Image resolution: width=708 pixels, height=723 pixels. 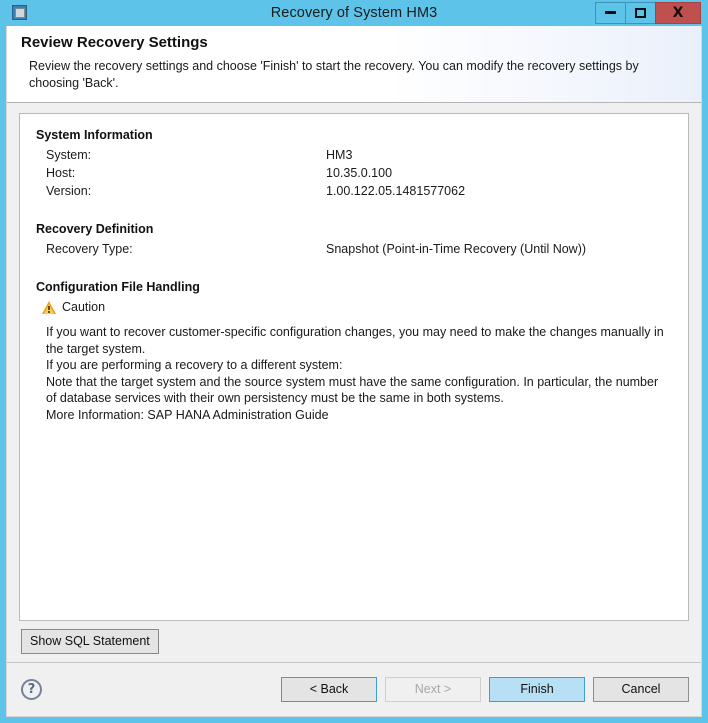 I want to click on caution-row: Caution, so click(x=357, y=307).